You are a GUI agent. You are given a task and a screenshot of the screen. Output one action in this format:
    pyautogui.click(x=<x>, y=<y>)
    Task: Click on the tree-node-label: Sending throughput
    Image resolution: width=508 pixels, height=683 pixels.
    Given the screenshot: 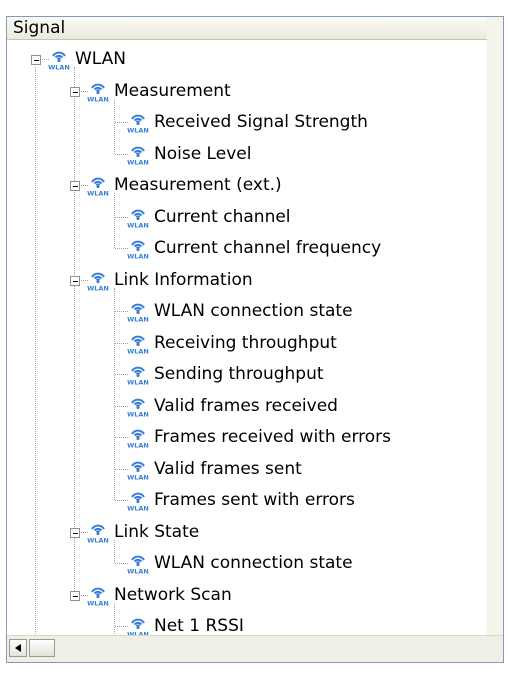 What is the action you would take?
    pyautogui.click(x=239, y=374)
    